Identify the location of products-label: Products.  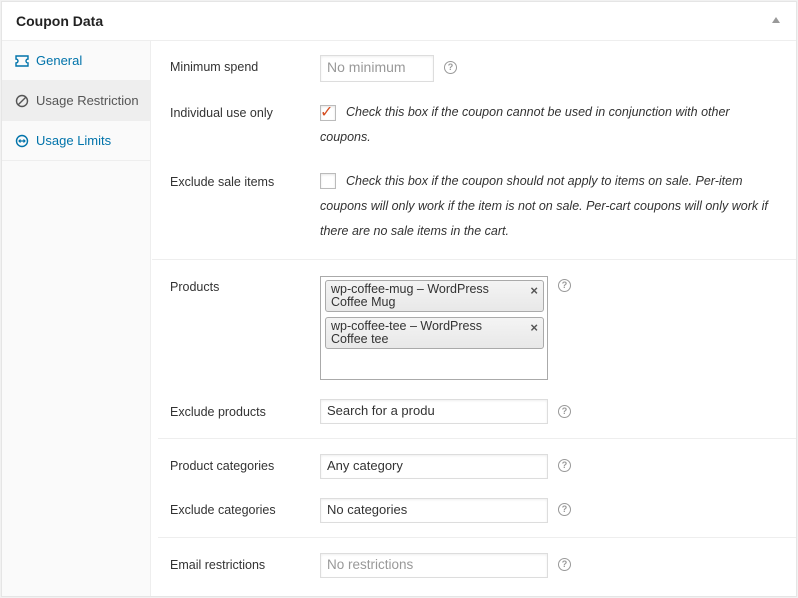
(195, 287).